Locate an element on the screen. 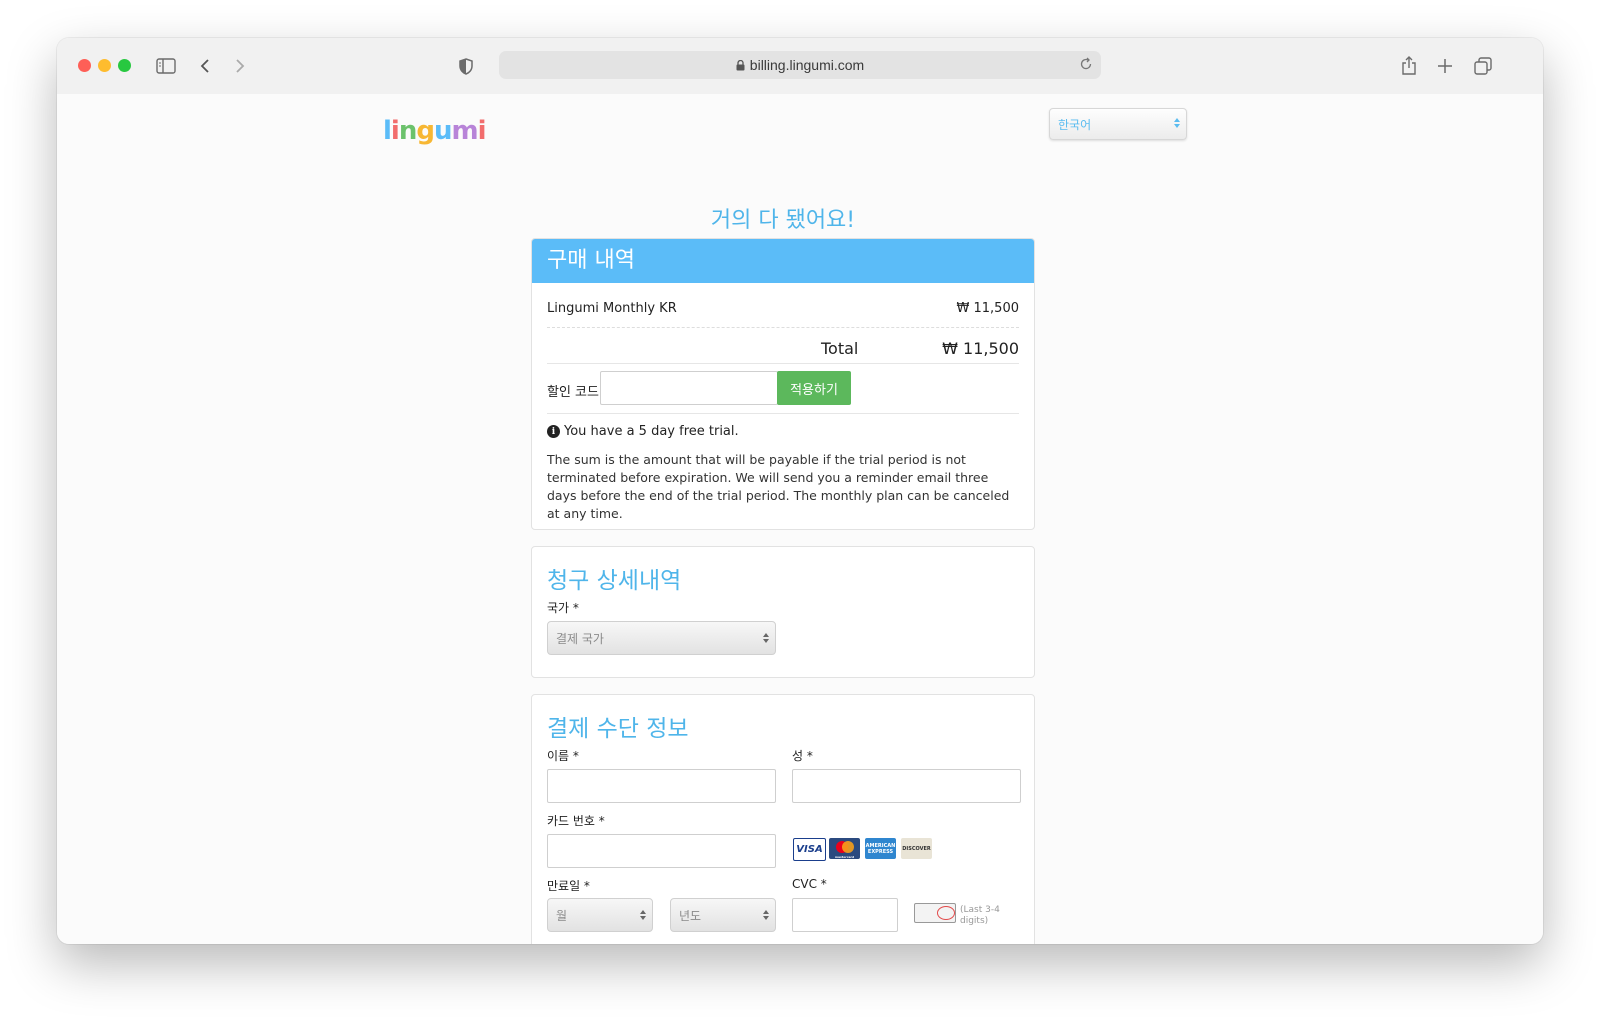  discount-code-label: 할인 코드 is located at coordinates (573, 392).